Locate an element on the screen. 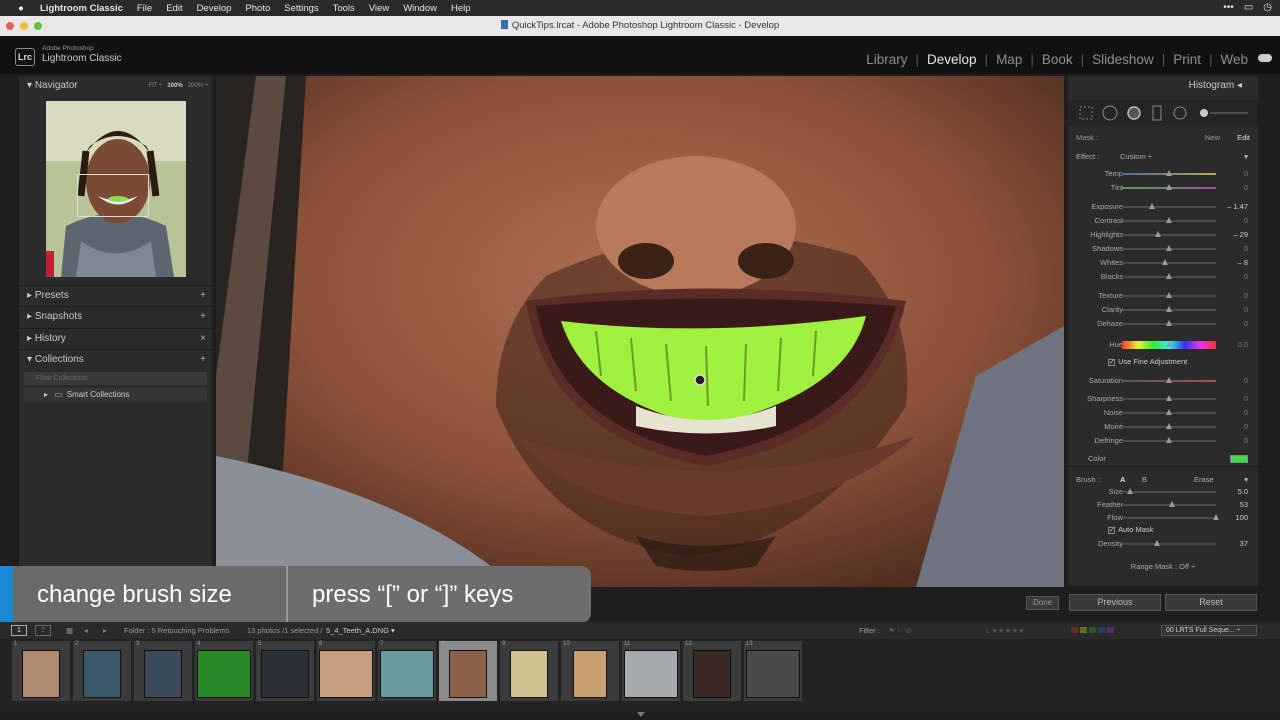 The image size is (1280, 720). menu-view: View is located at coordinates (379, 8).